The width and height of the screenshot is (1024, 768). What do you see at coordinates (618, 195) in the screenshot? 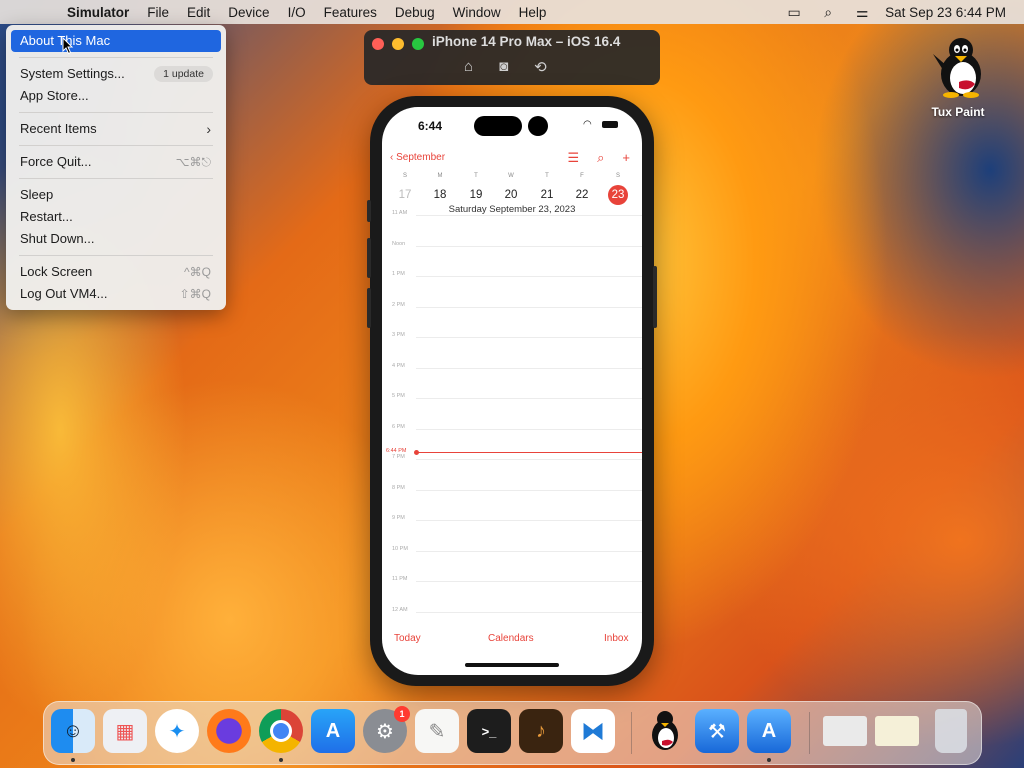
I see `day-cell-today: 23` at bounding box center [618, 195].